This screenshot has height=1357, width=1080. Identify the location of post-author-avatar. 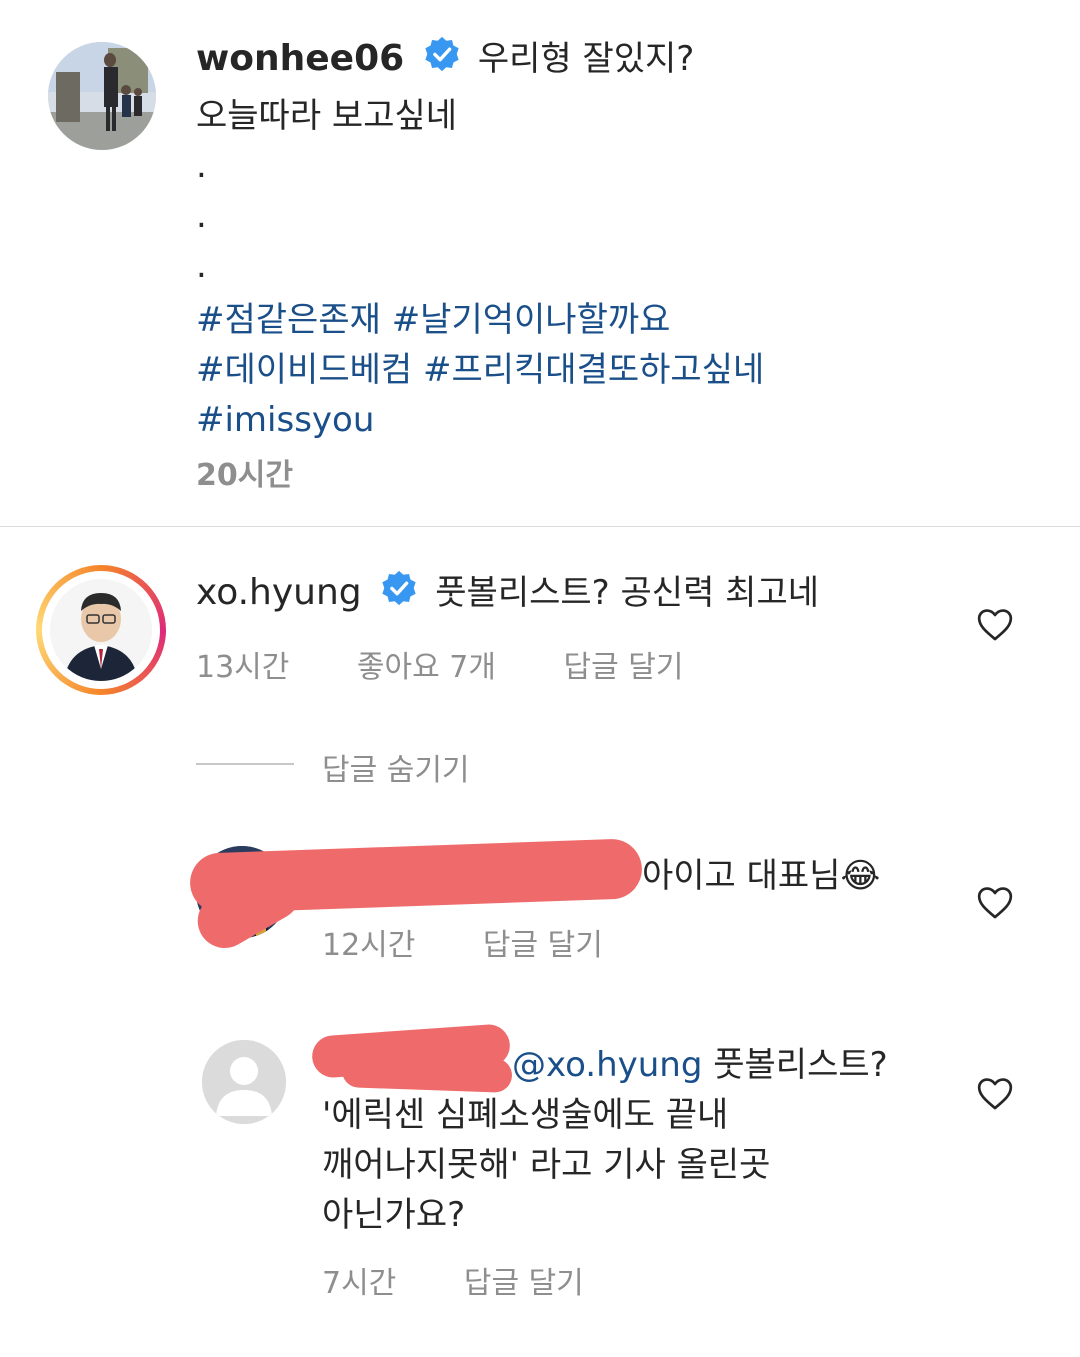
(102, 96).